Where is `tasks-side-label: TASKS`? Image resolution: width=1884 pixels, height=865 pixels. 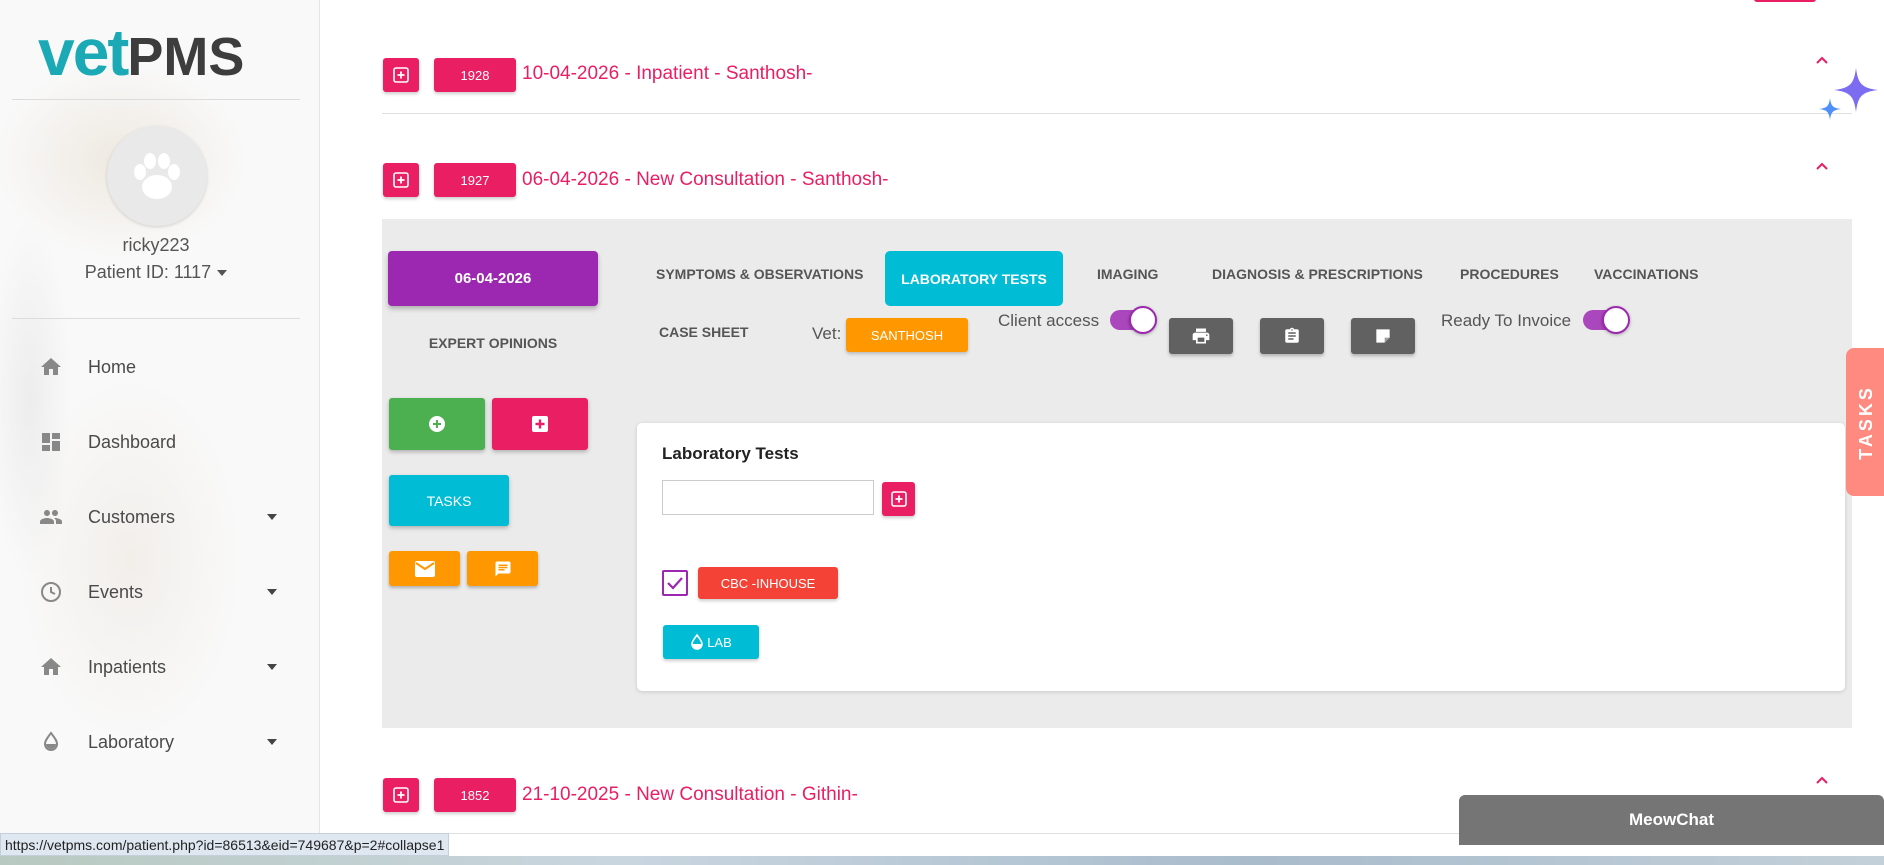
tasks-side-label: TASKS is located at coordinates (1865, 422).